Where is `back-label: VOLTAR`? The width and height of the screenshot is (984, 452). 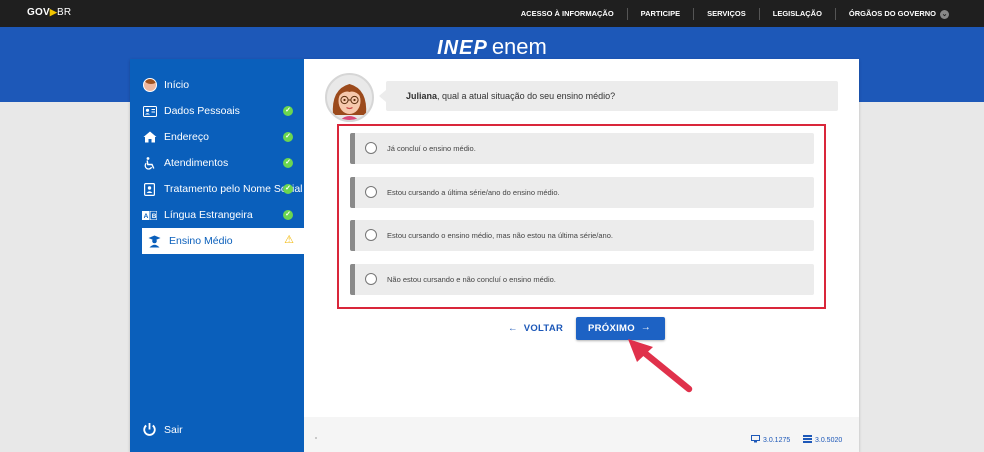 back-label: VOLTAR is located at coordinates (543, 328).